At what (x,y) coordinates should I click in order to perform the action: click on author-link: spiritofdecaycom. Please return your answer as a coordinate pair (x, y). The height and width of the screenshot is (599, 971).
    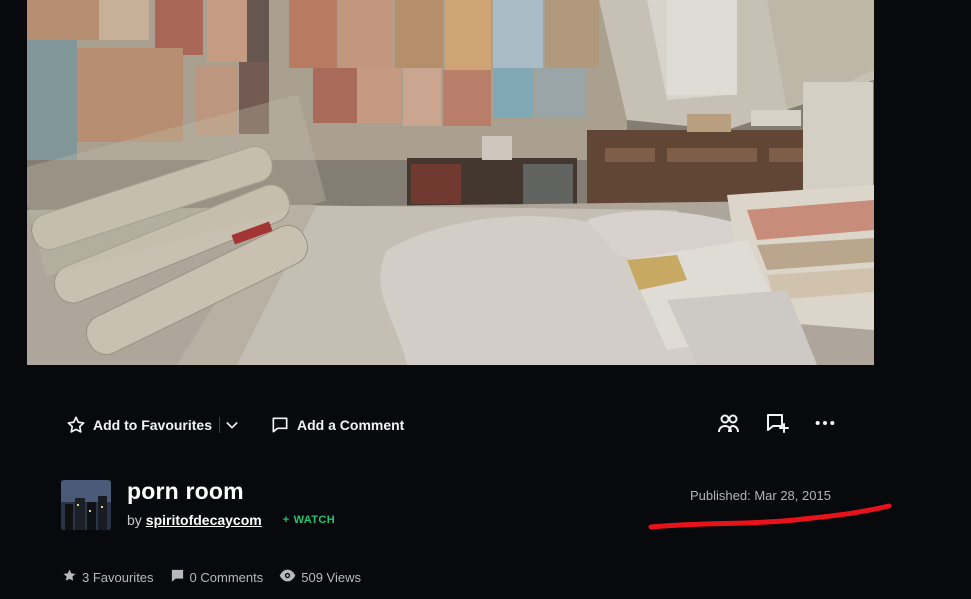
    Looking at the image, I should click on (204, 520).